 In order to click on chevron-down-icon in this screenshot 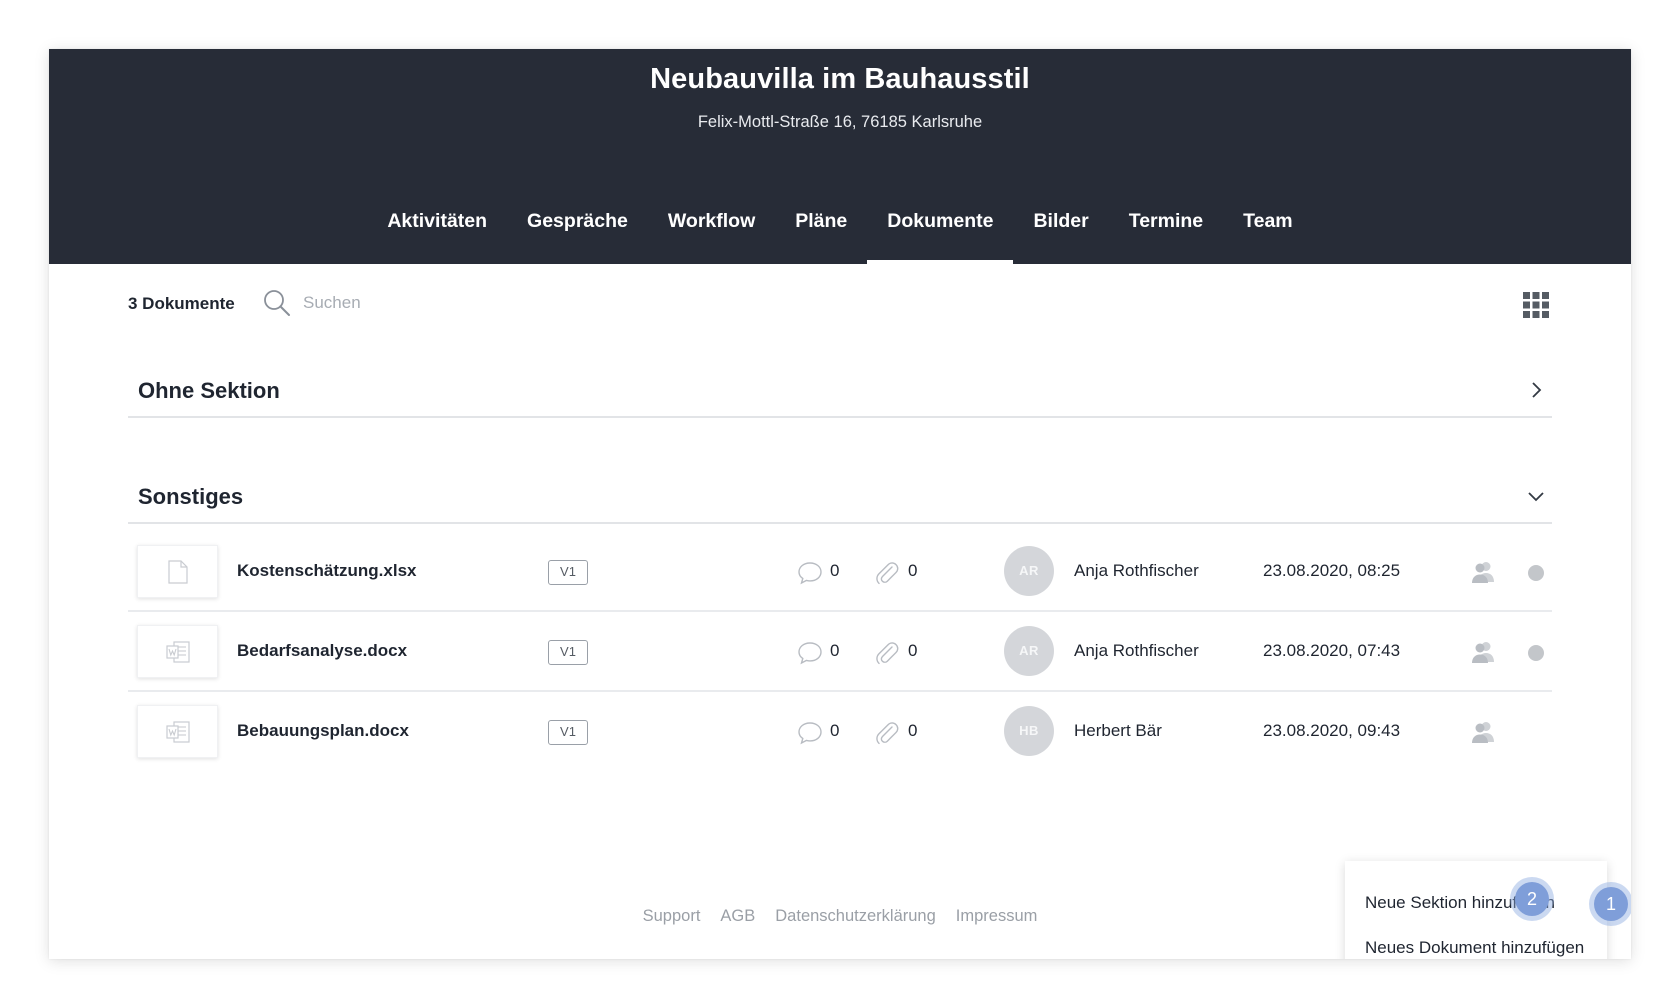, I will do `click(1536, 496)`.